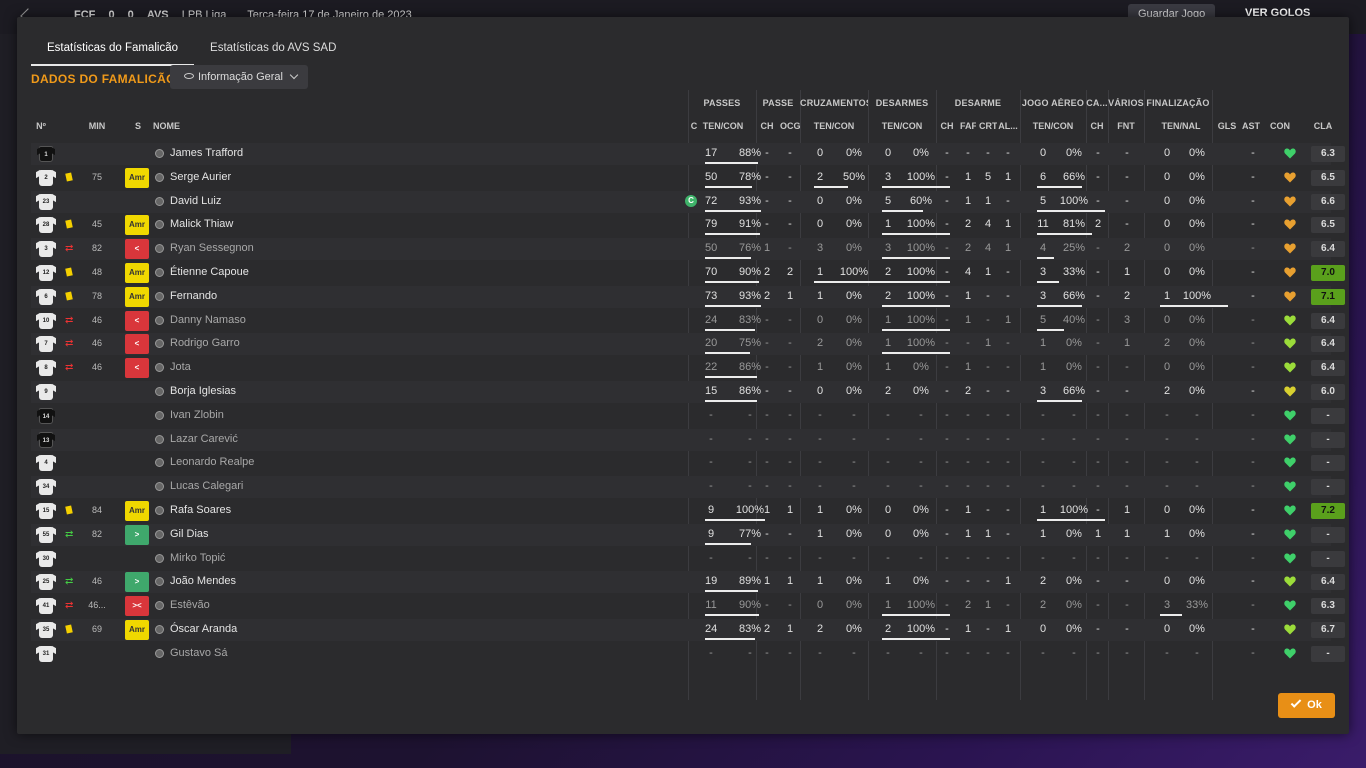 Image resolution: width=1366 pixels, height=768 pixels. Describe the element at coordinates (688, 439) in the screenshot. I see `table-row: 13 Lazar Carević - - - - - - - - - - - - - - - - - - - -` at that location.